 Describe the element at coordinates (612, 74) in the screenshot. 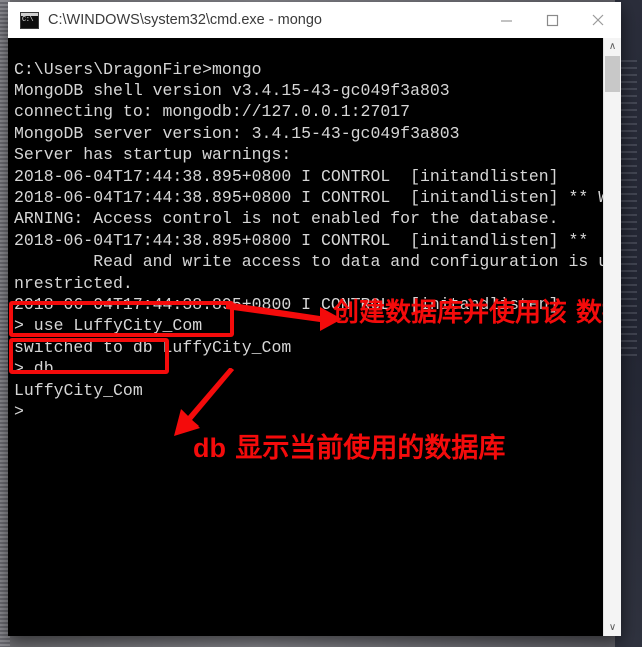

I see `scrollbar-thumb` at that location.